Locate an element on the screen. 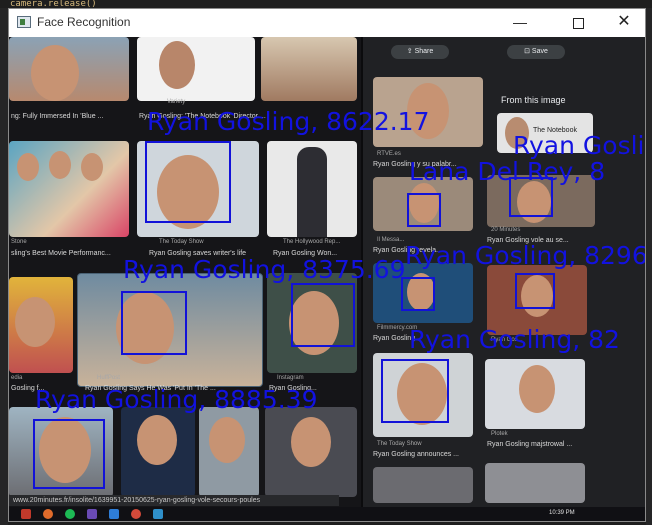  detection-label: Ryan Gosling, 8375.69 is located at coordinates (264, 269).